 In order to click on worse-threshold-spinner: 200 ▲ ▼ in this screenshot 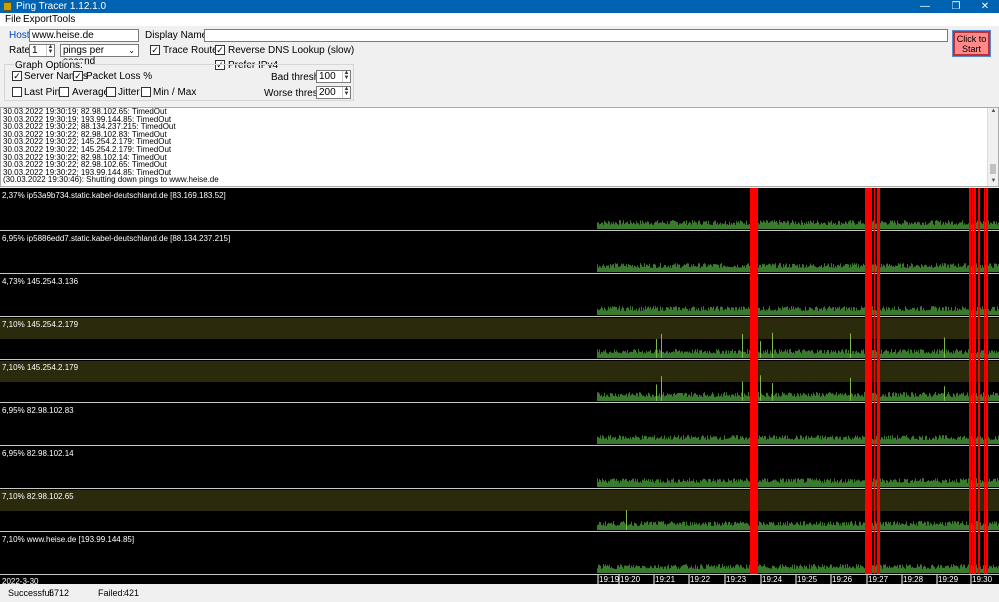, I will do `click(333, 92)`.